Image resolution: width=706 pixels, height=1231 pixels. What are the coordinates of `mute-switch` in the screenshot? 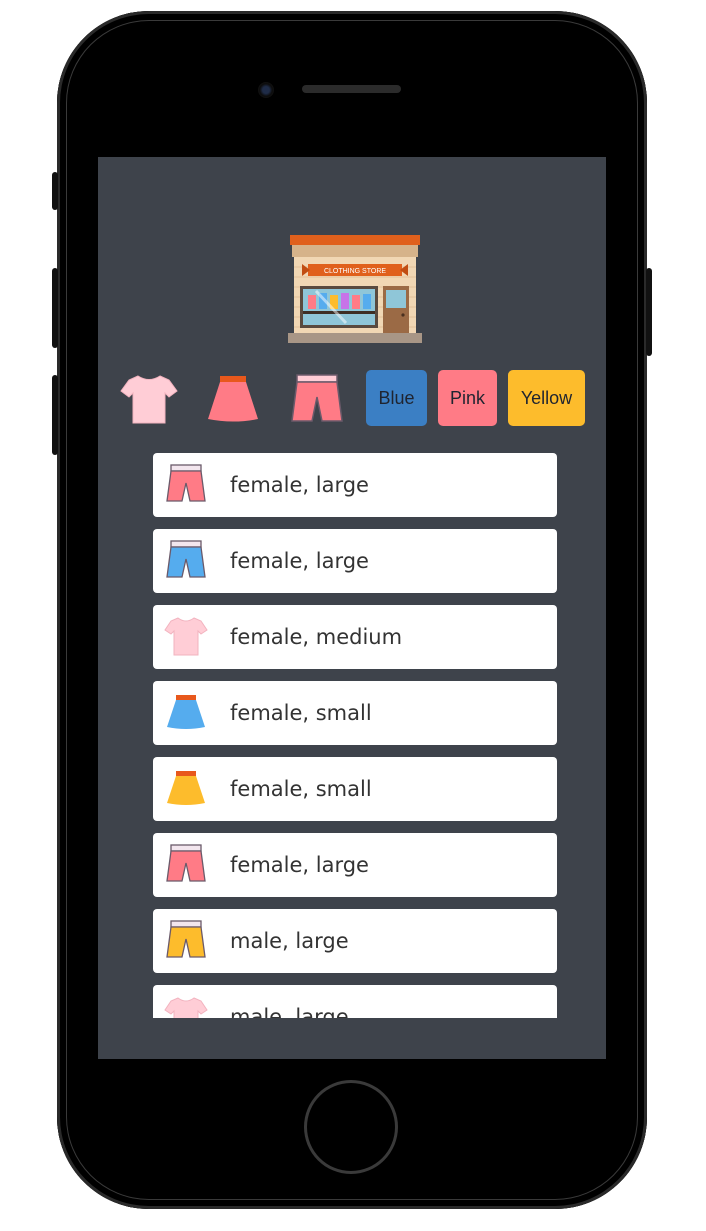 It's located at (55, 191).